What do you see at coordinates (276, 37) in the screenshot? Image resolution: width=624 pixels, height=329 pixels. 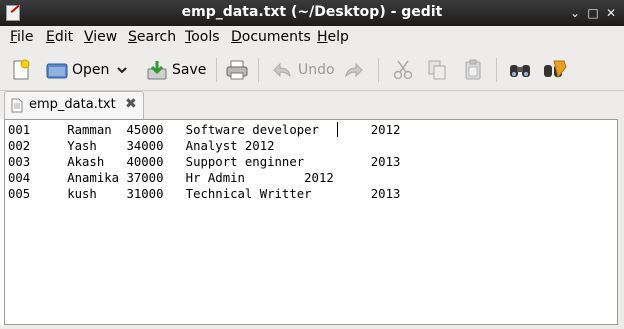 I see `menu-documents-label: ocuments` at bounding box center [276, 37].